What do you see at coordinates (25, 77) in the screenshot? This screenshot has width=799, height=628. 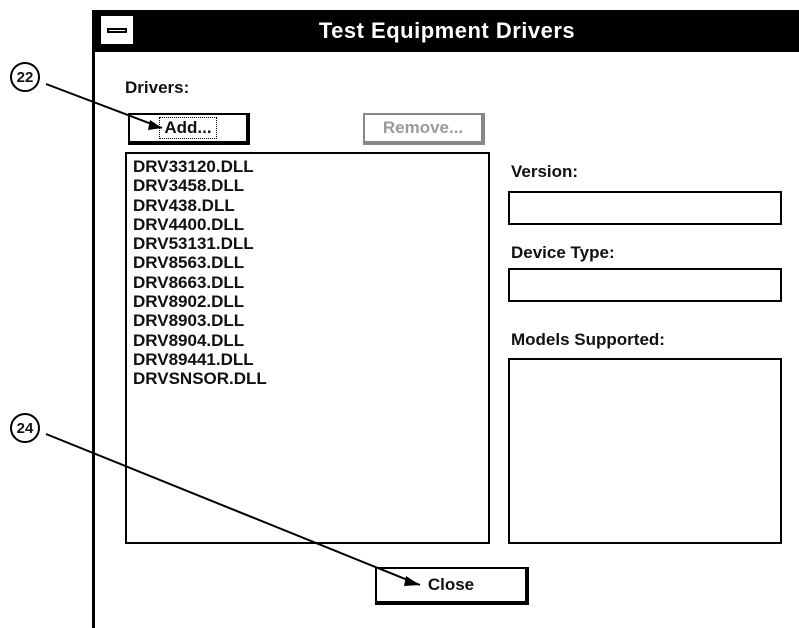 I see `callout-22: 22` at bounding box center [25, 77].